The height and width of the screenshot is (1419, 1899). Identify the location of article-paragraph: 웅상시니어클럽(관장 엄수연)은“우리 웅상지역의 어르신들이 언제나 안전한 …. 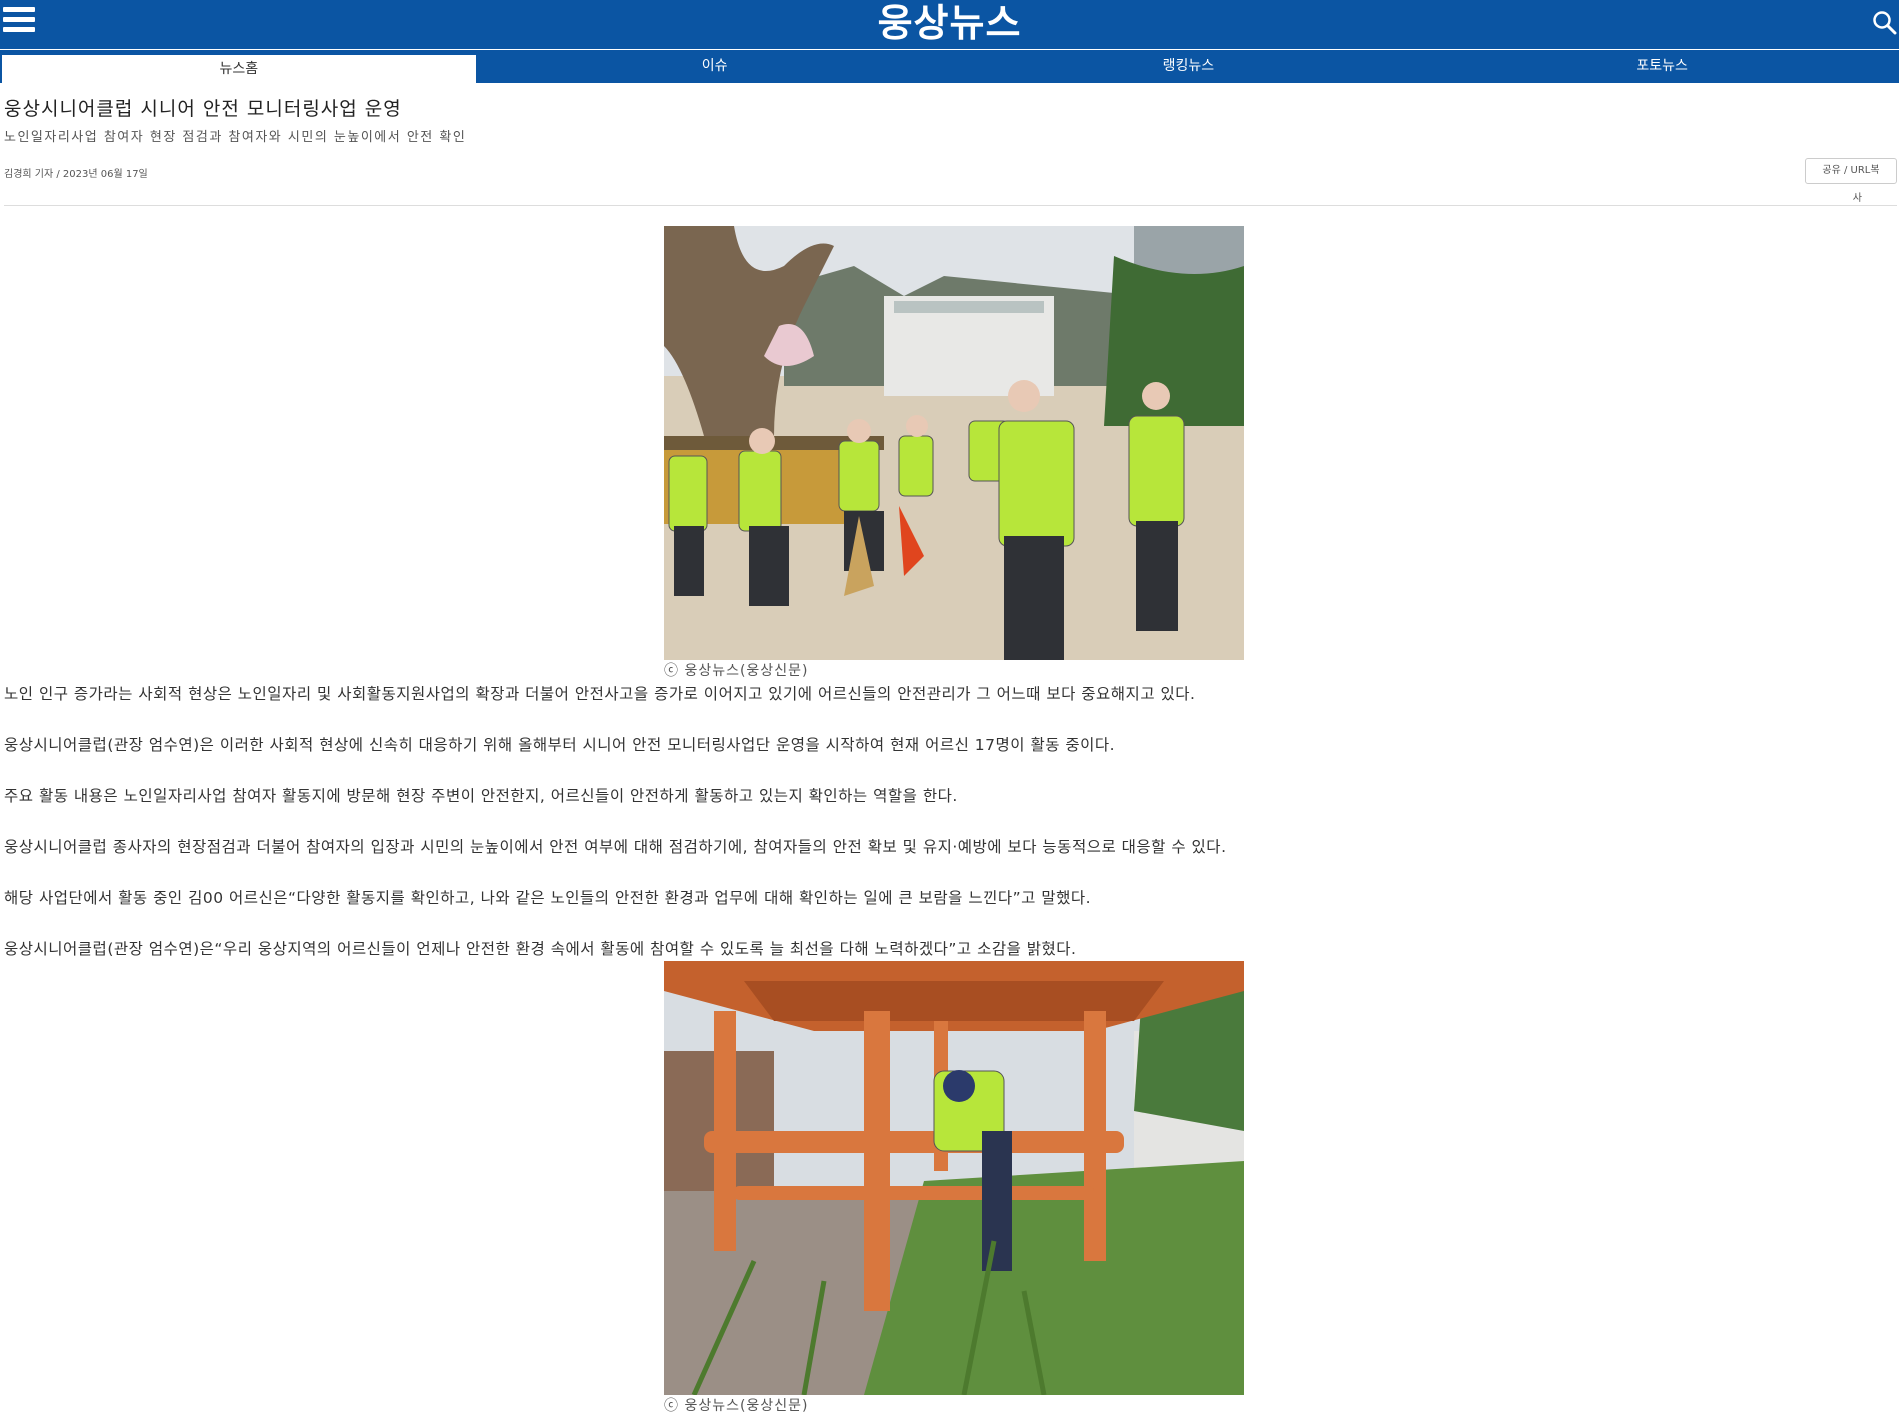
(540, 949).